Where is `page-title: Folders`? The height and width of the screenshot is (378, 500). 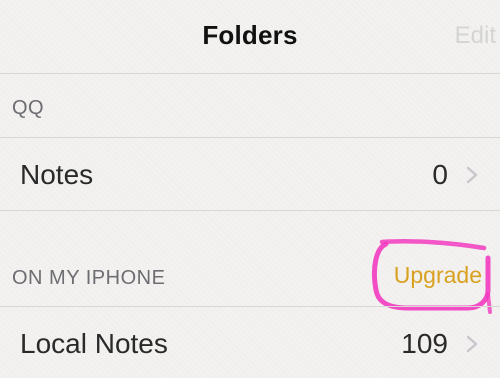 page-title: Folders is located at coordinates (250, 35).